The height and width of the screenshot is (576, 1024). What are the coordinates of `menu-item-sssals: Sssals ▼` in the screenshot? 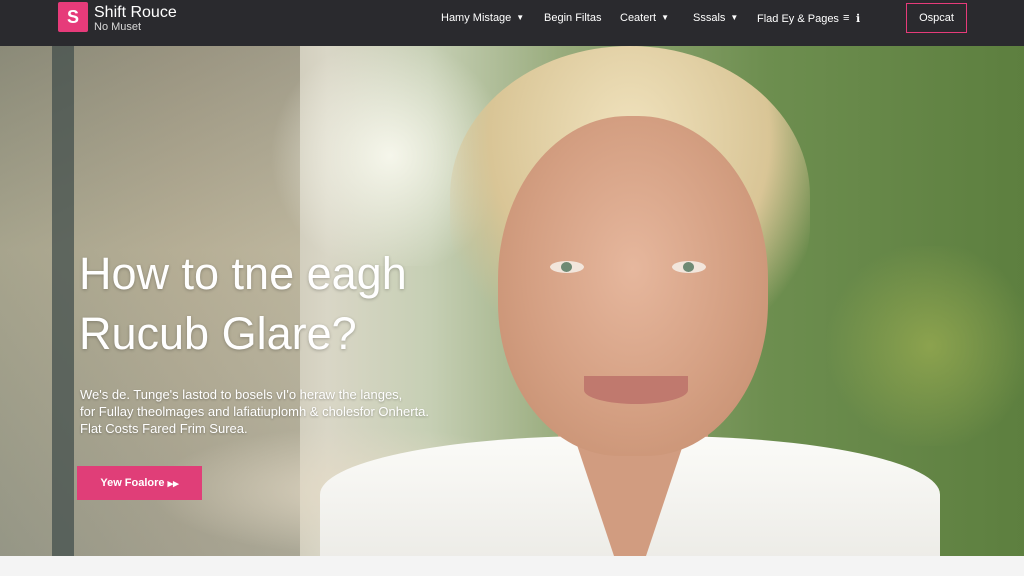 It's located at (715, 18).